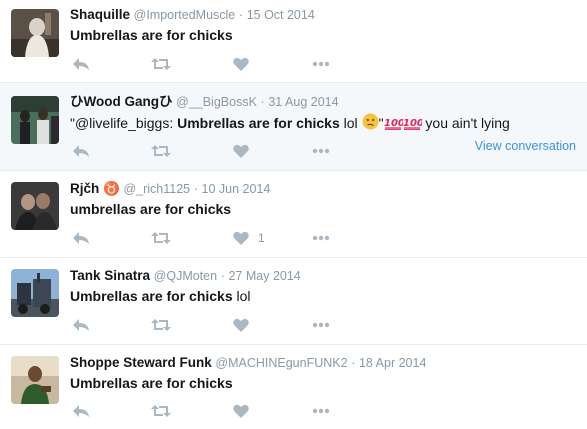  Describe the element at coordinates (392, 363) in the screenshot. I see `timestamp: 18 Apr 2014` at that location.